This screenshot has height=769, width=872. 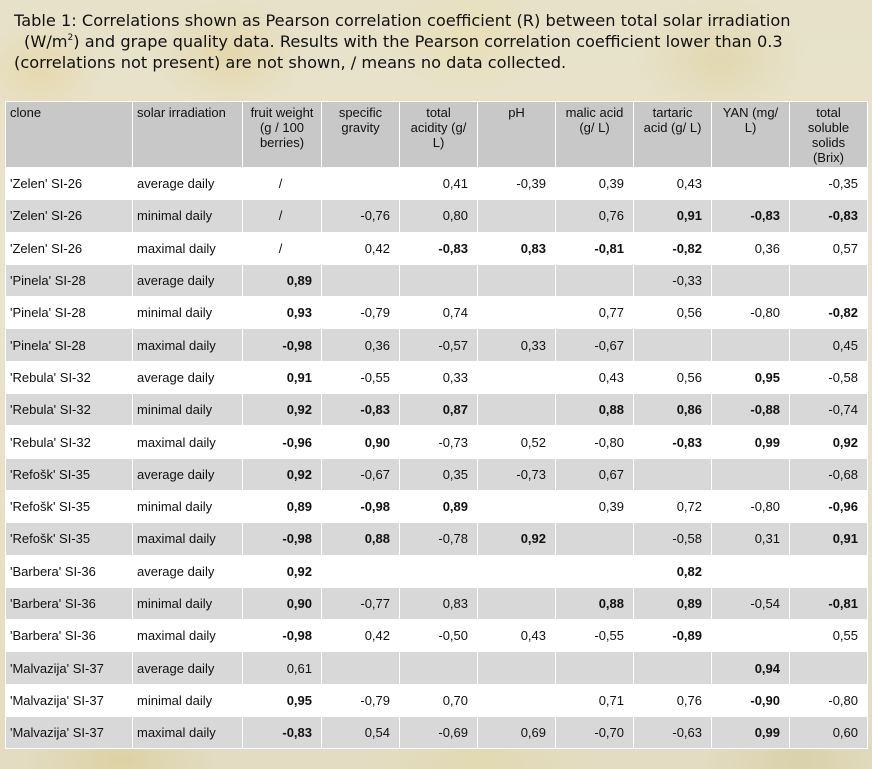 I want to click on cell-total-acidity: 0,74, so click(x=438, y=313).